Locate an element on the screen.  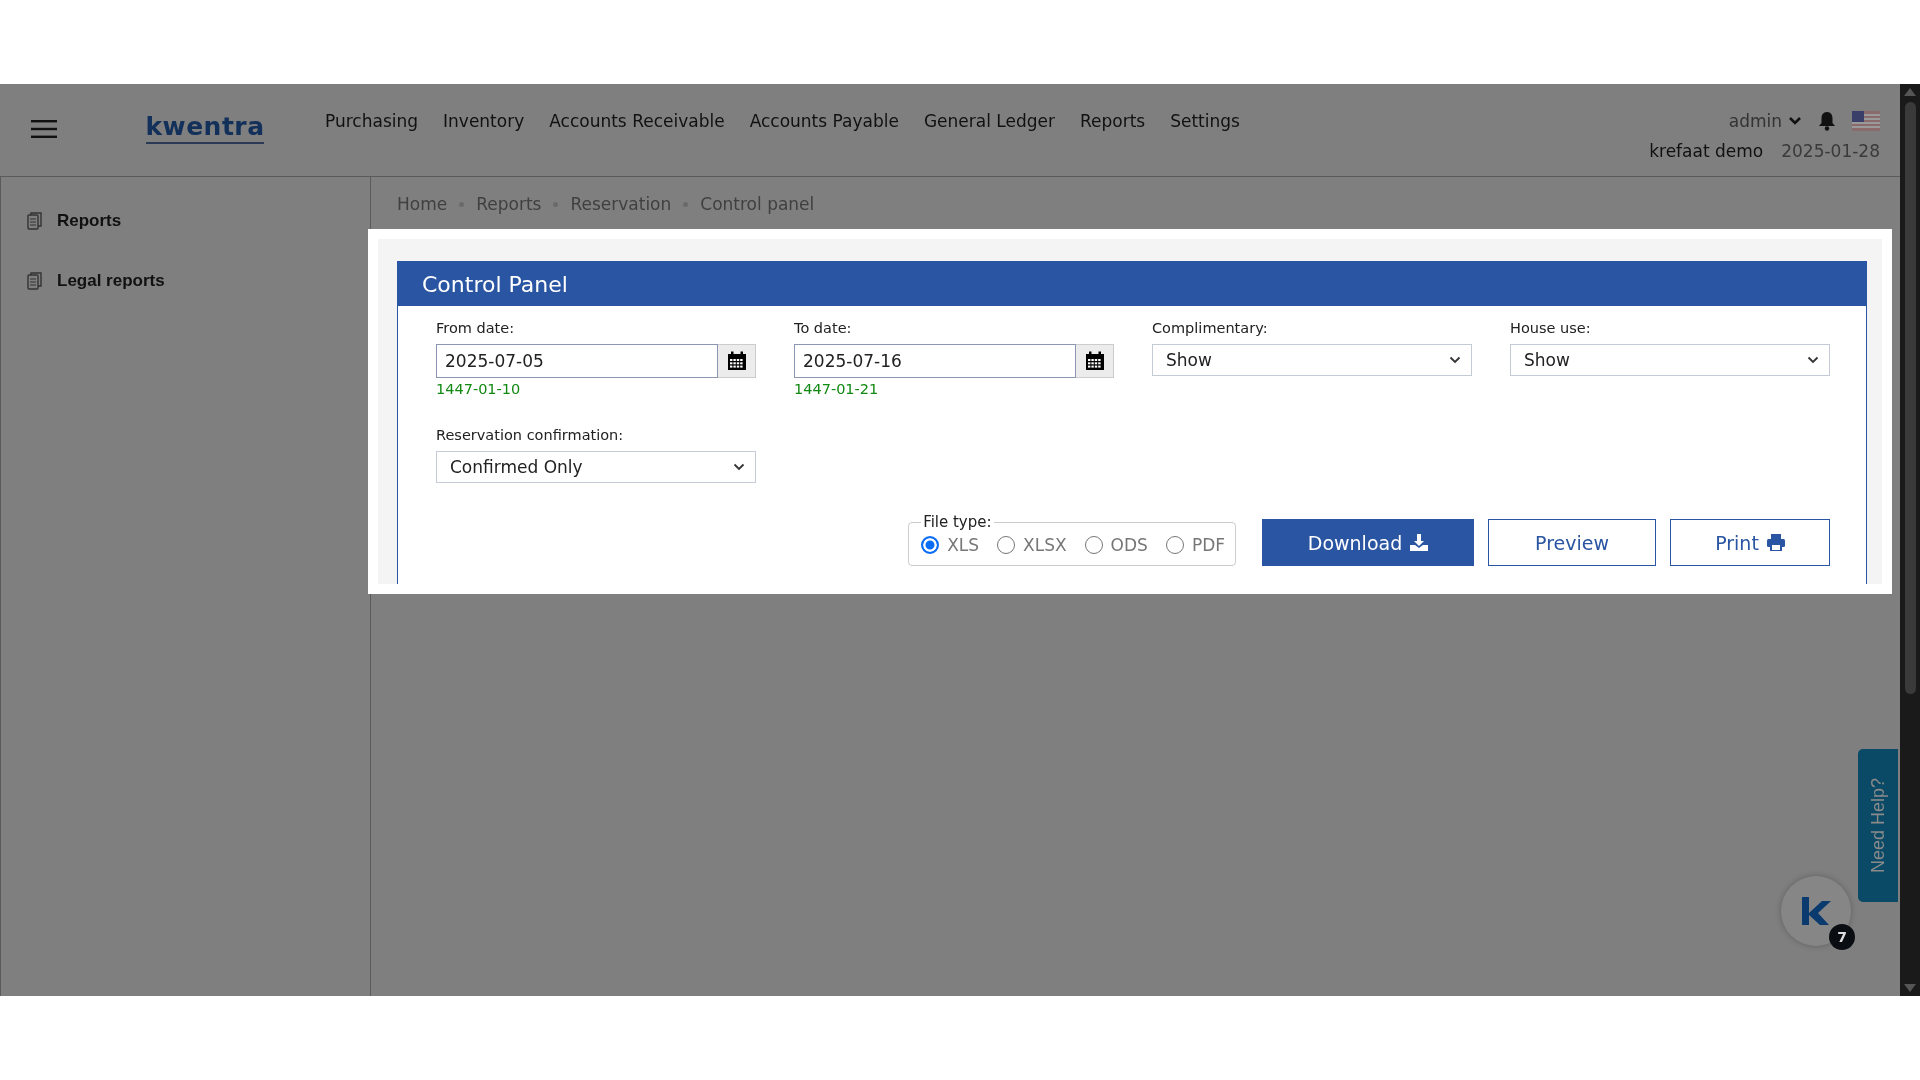
field-label: Complimentary: is located at coordinates (1210, 328).